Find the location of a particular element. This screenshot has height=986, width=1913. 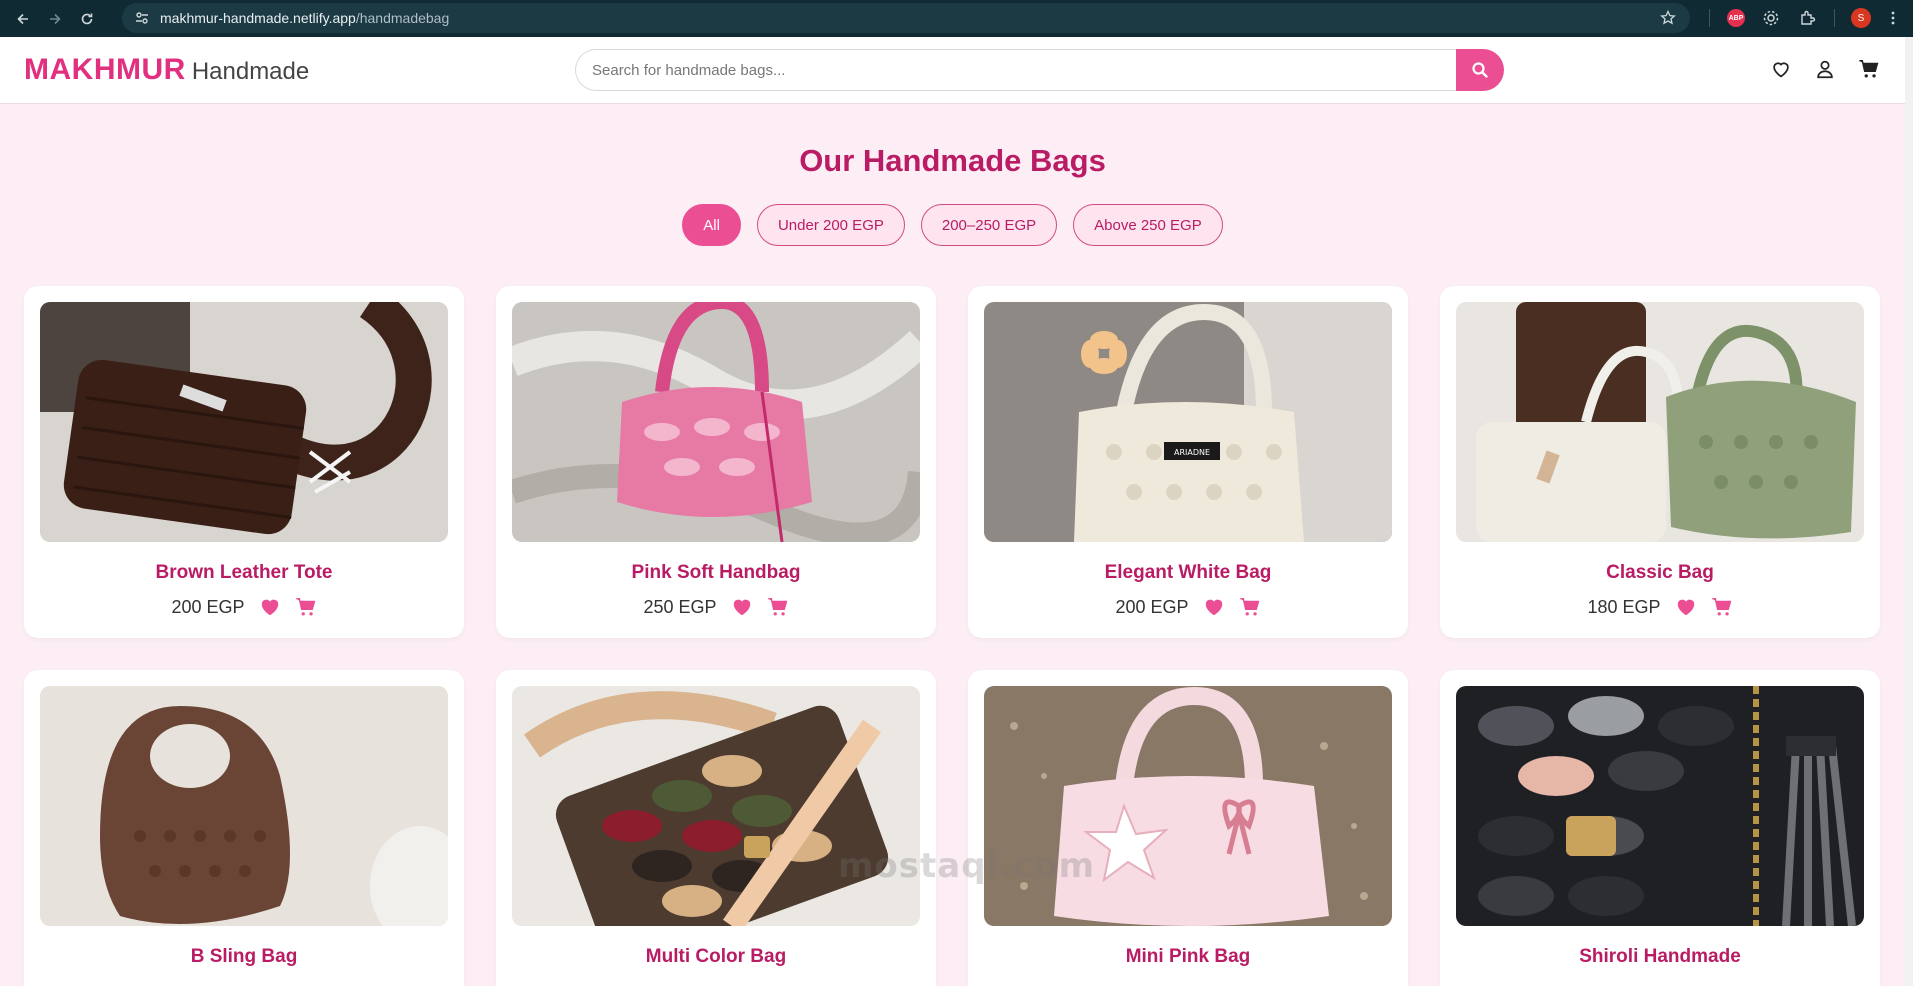

filter-above-250: Above 250 EGP is located at coordinates (1148, 225).